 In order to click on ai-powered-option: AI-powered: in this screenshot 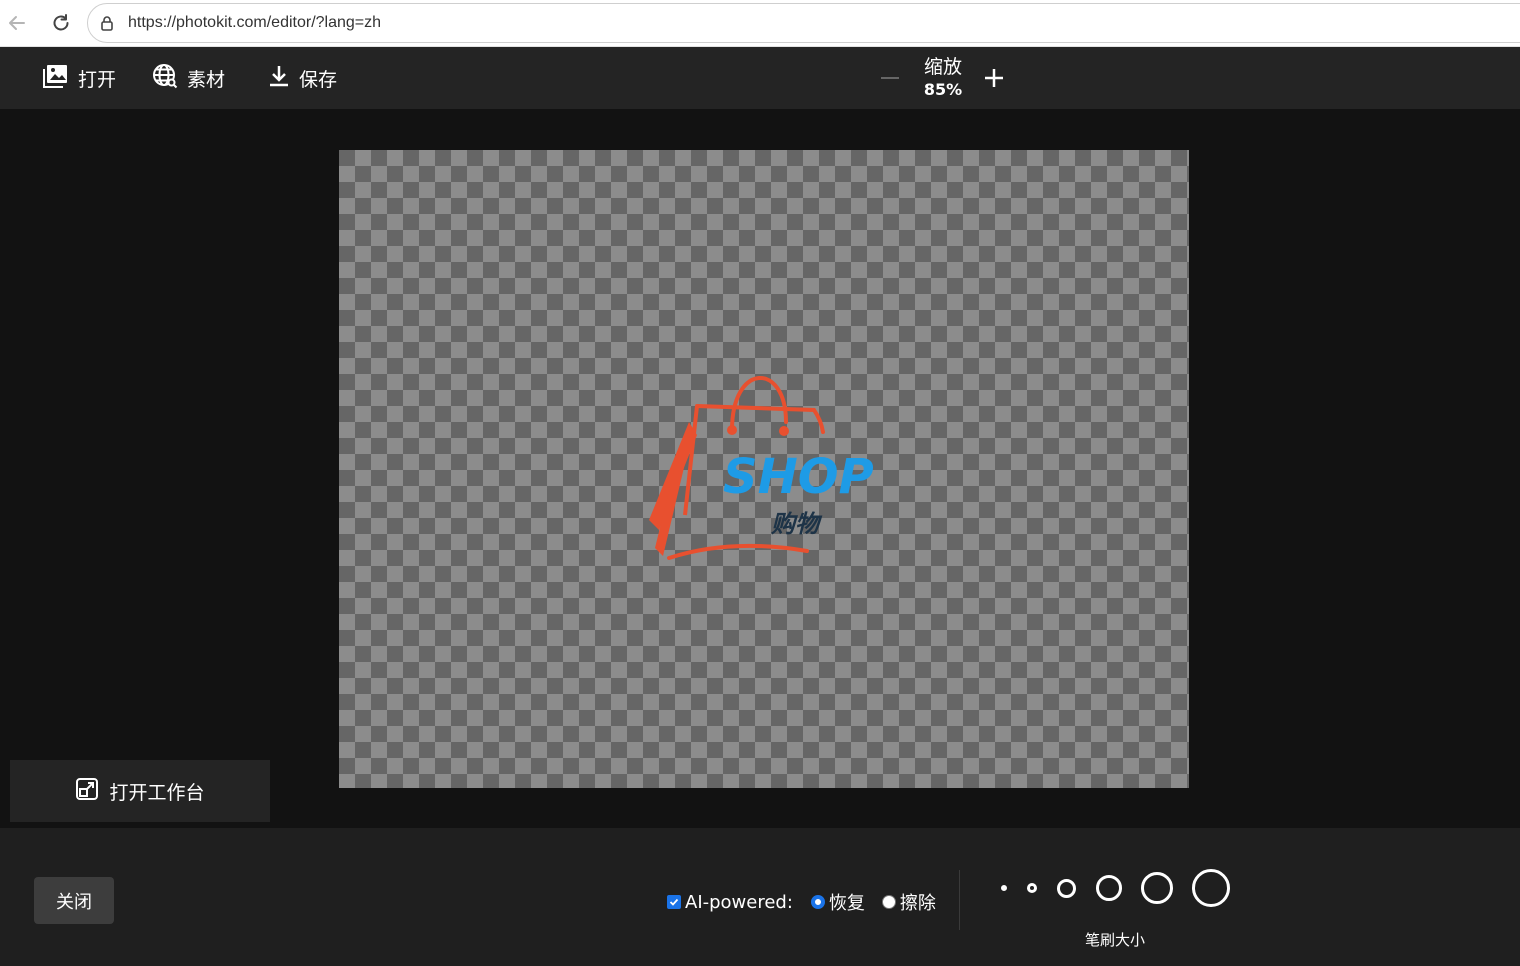, I will do `click(730, 902)`.